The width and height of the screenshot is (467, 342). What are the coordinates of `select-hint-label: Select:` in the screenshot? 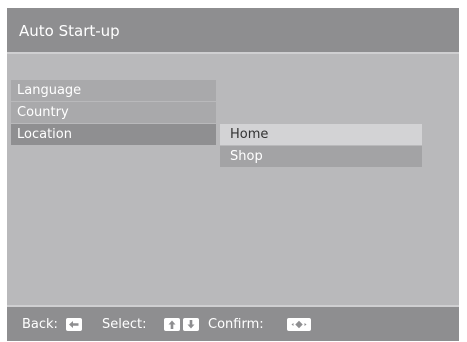 It's located at (124, 324).